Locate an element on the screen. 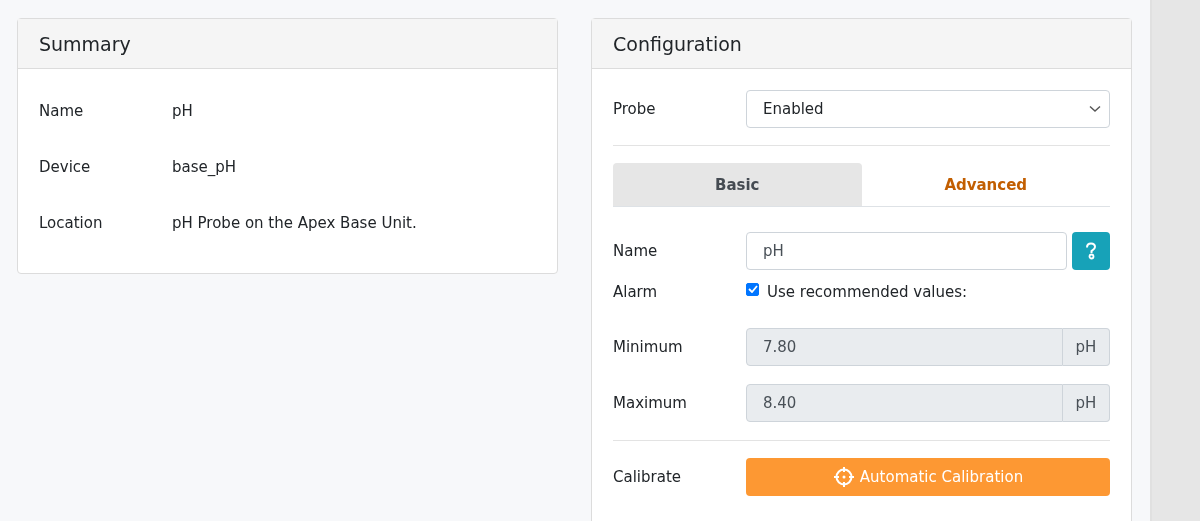 This screenshot has height=521, width=1200. probe-select: Enabled is located at coordinates (928, 109).